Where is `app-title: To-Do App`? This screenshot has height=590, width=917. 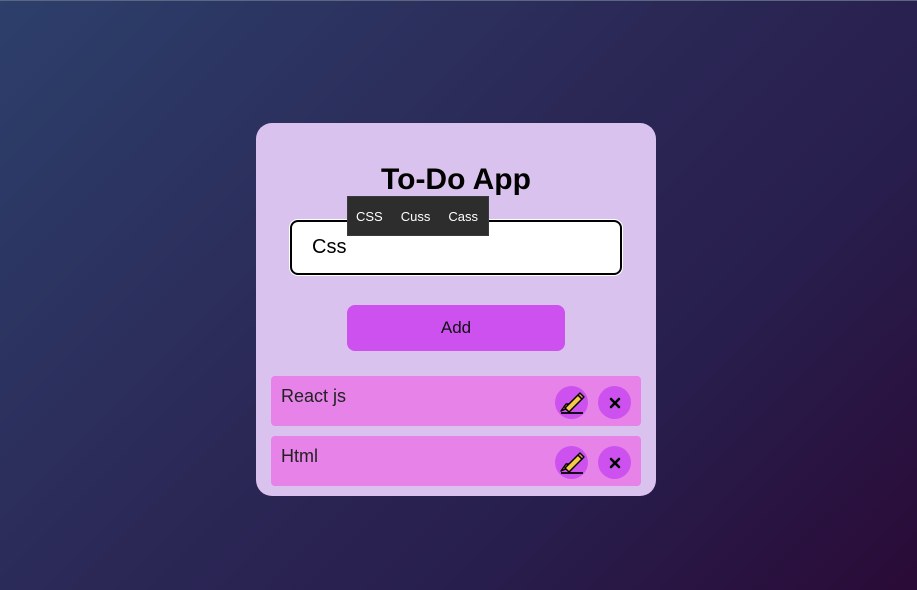
app-title: To-Do App is located at coordinates (456, 179).